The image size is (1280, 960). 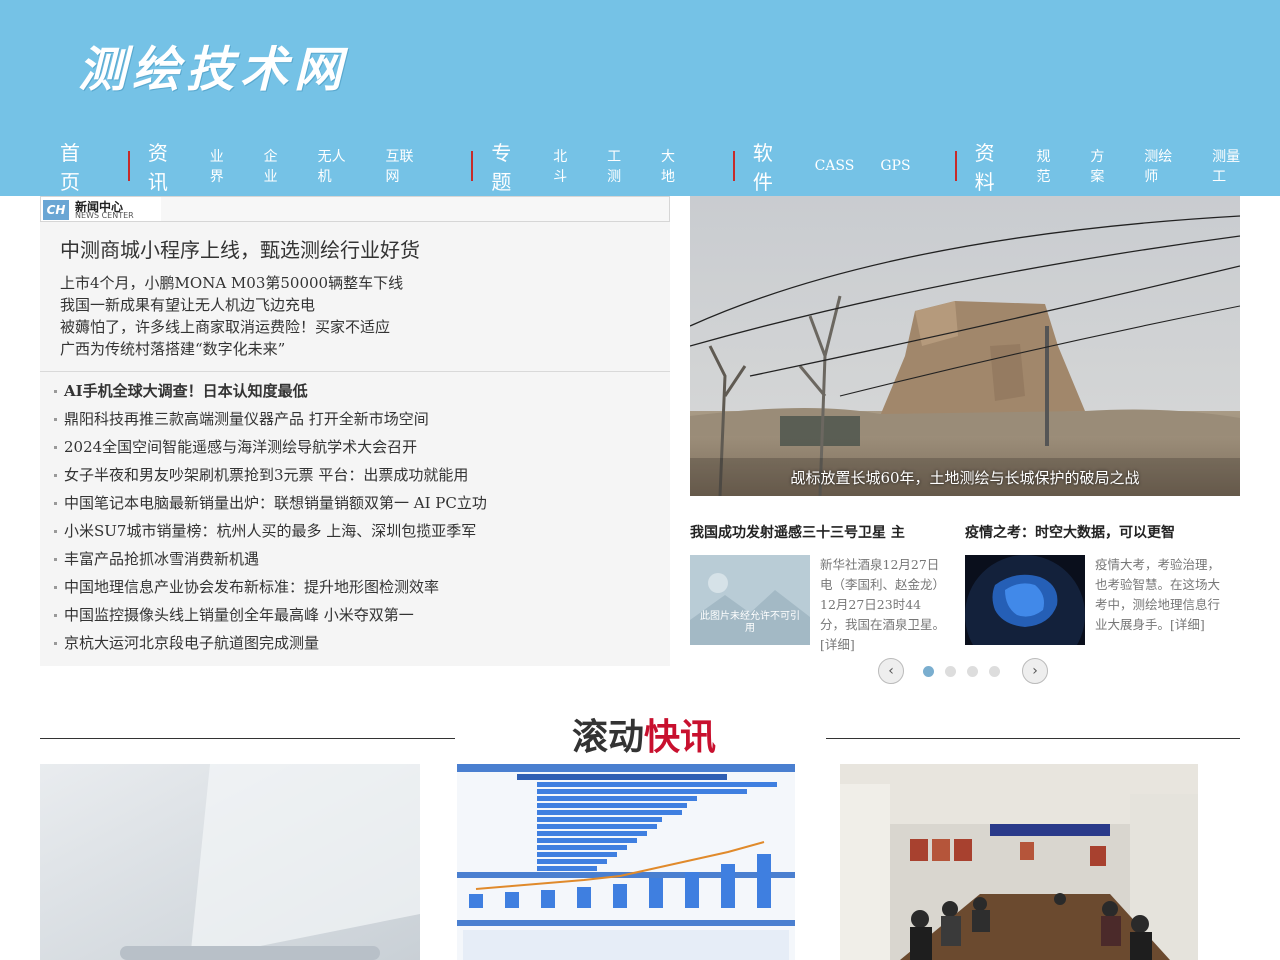 What do you see at coordinates (359, 391) in the screenshot?
I see `news-list-item: AI手机全球大调查！日本认知度最低` at bounding box center [359, 391].